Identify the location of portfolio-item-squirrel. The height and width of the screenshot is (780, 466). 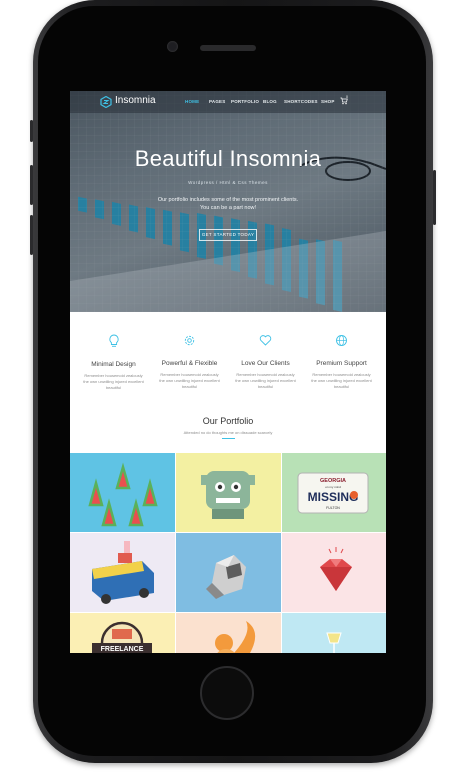
(228, 633).